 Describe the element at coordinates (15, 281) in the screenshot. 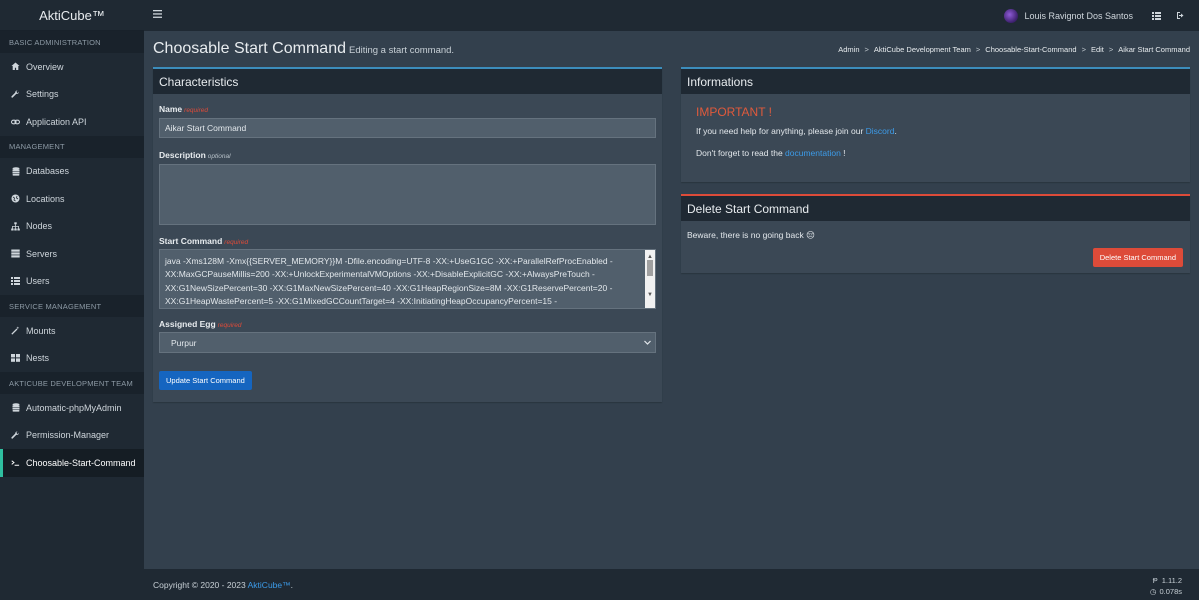

I see `users-icon` at that location.